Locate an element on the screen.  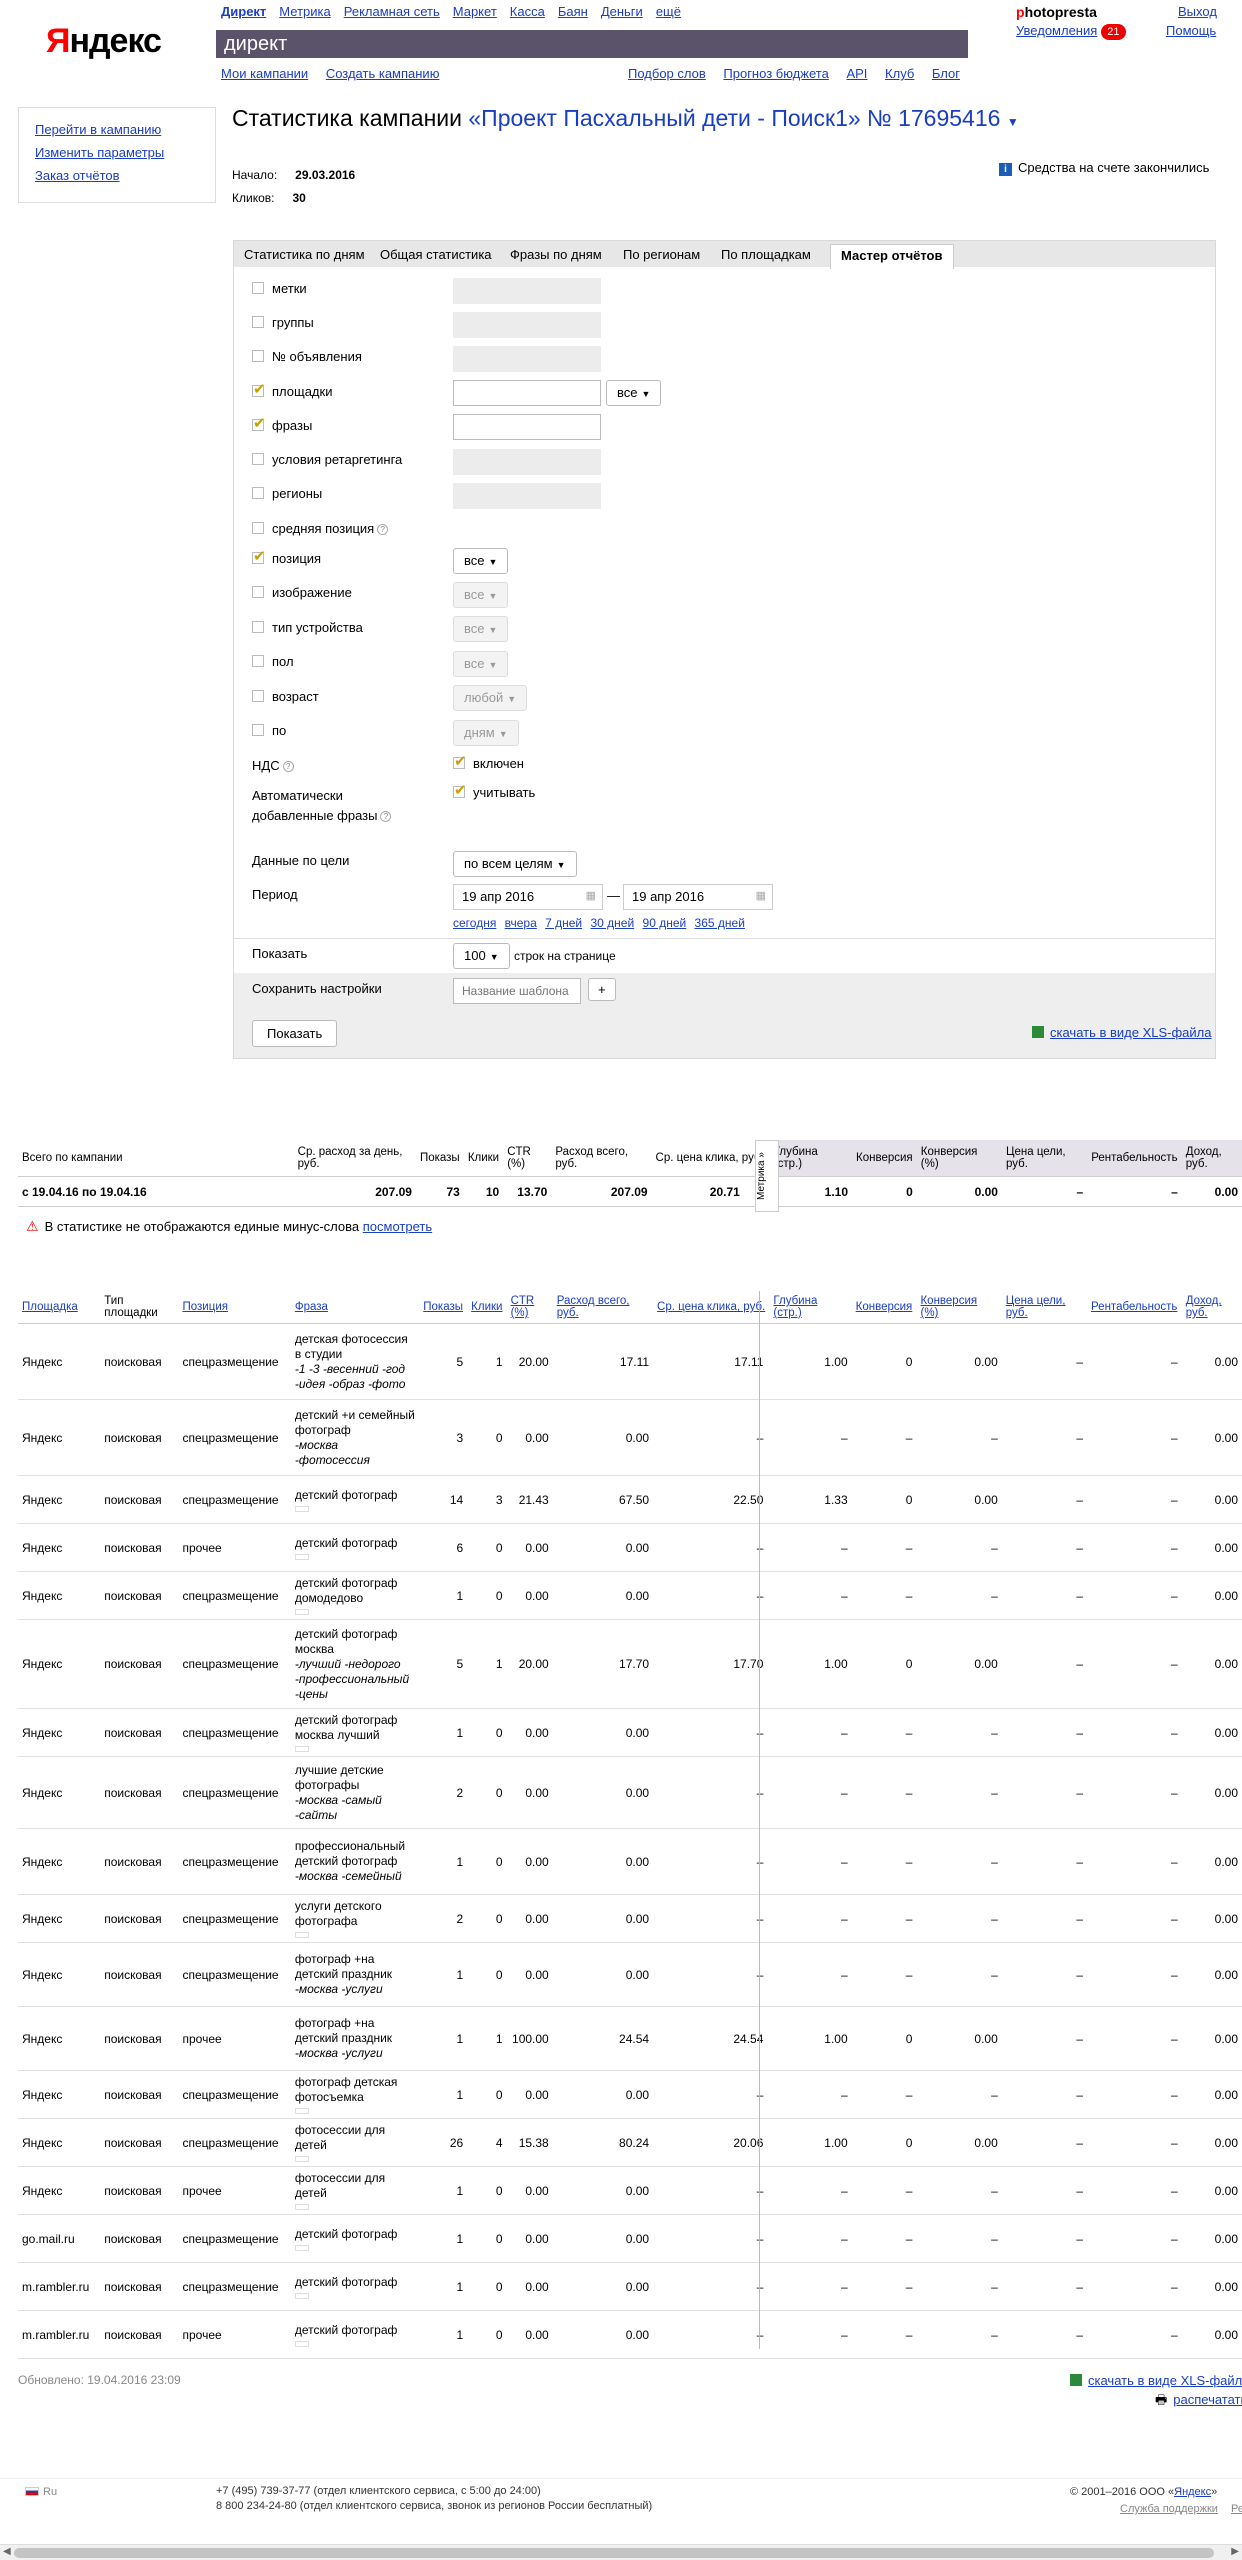
user-login: photopresta is located at coordinates (1056, 12).